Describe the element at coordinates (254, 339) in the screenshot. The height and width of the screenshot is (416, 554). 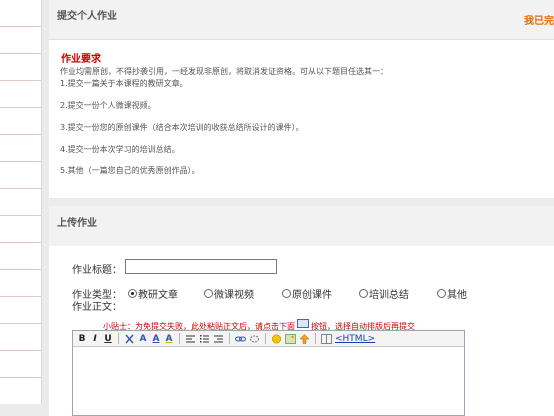
I see `unlink-icon` at that location.